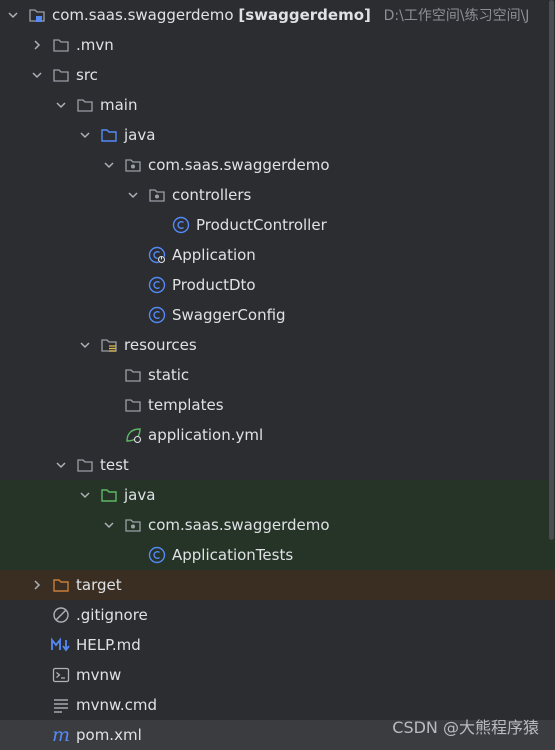  What do you see at coordinates (109, 345) in the screenshot?
I see `resources-folder-icon` at bounding box center [109, 345].